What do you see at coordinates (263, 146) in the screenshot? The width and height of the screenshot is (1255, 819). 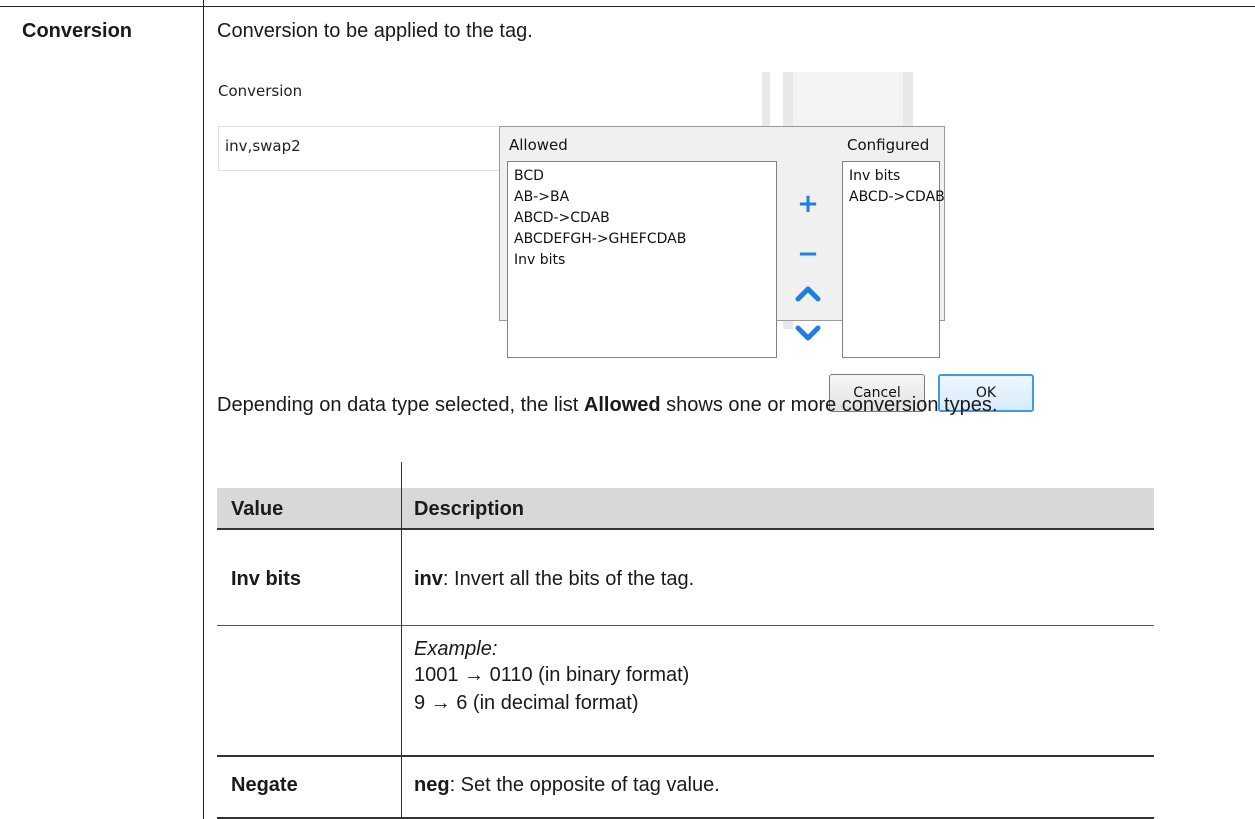 I see `conversion-input-value: inv,swap2` at bounding box center [263, 146].